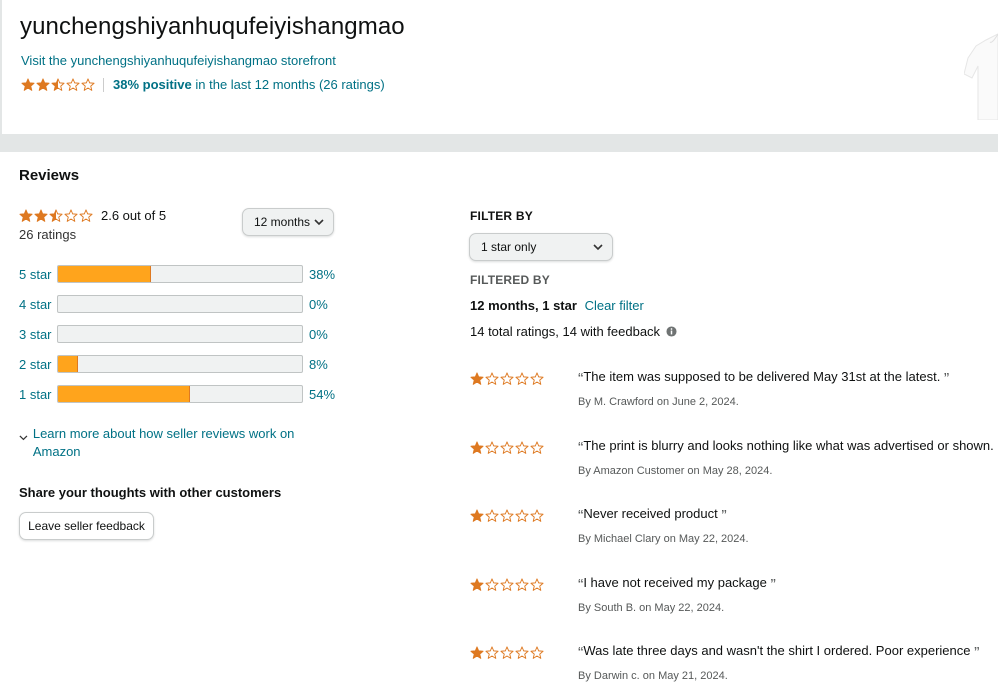 This screenshot has height=698, width=998. What do you see at coordinates (510, 280) in the screenshot?
I see `filtered-by-label: FILTERED BY` at bounding box center [510, 280].